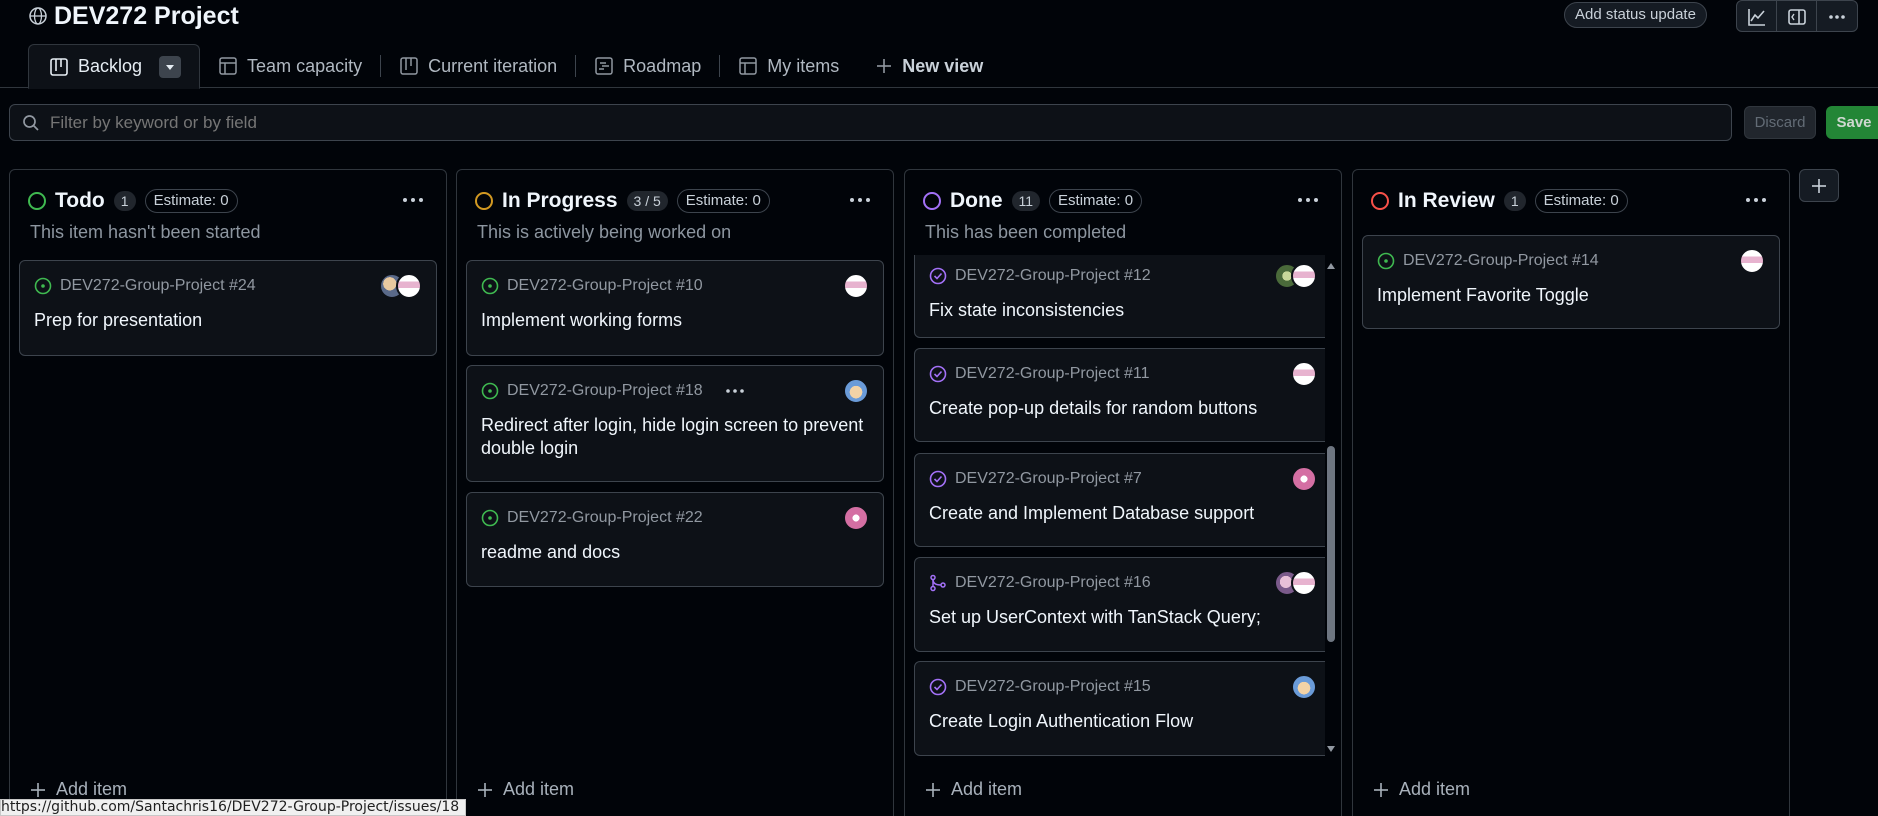 The width and height of the screenshot is (1878, 816). What do you see at coordinates (675, 320) in the screenshot?
I see `card-title: Implement working forms` at bounding box center [675, 320].